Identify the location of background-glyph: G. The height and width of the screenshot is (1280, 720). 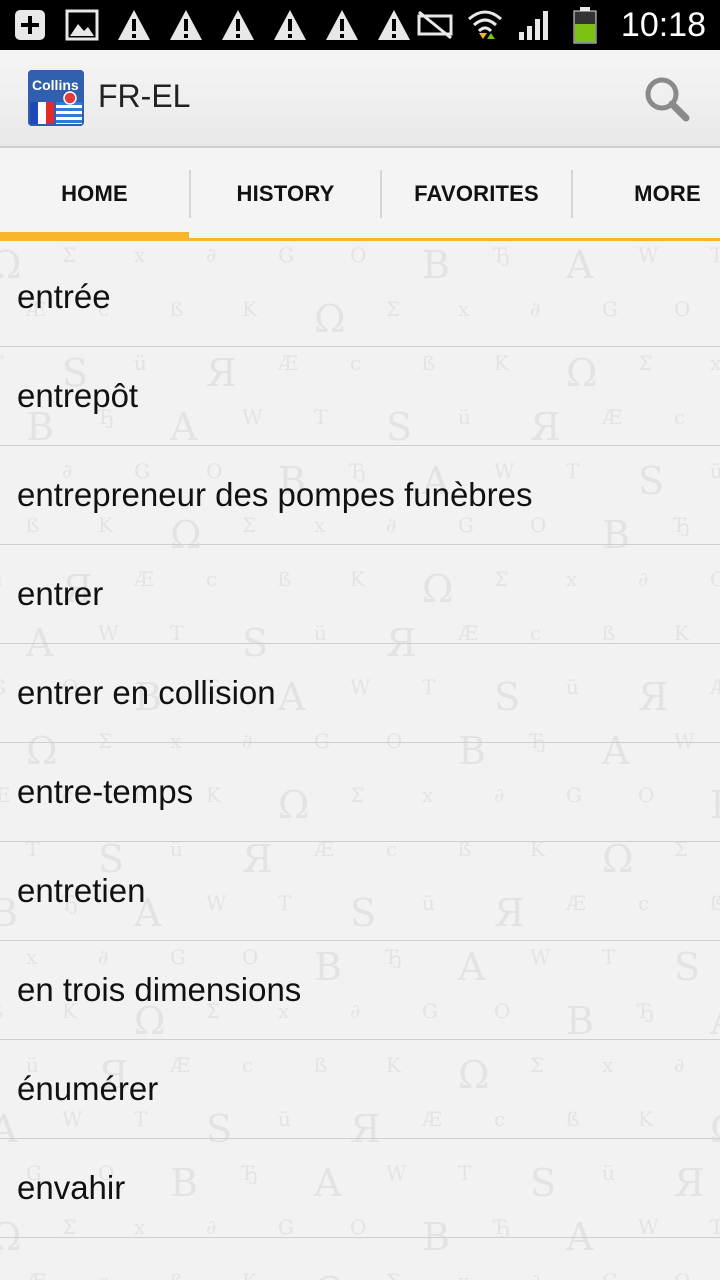
(610, 1274).